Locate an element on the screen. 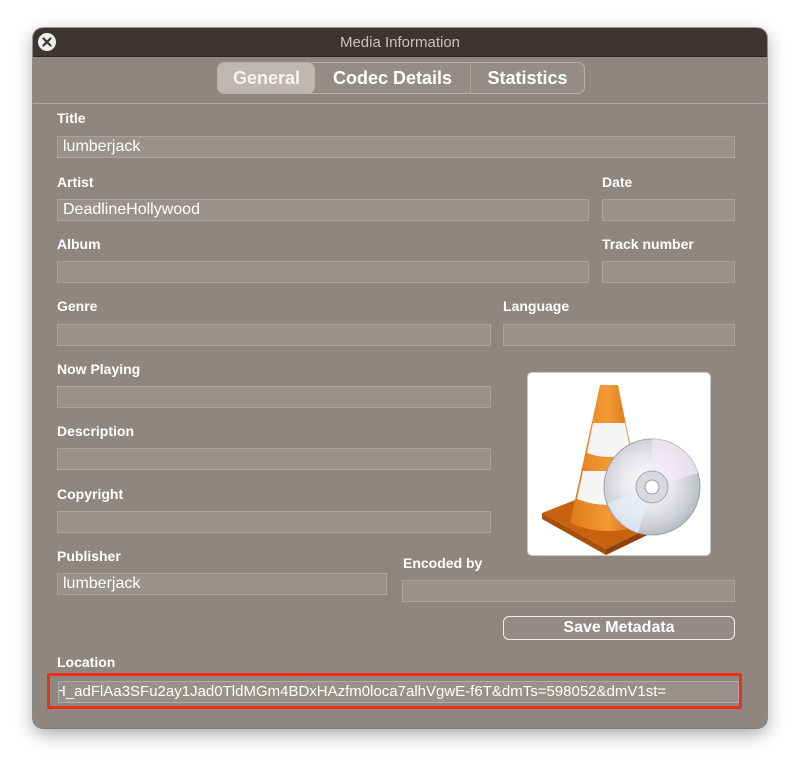 Image resolution: width=800 pixels, height=767 pixels. tab-bar: General Codec Details Statistics is located at coordinates (401, 78).